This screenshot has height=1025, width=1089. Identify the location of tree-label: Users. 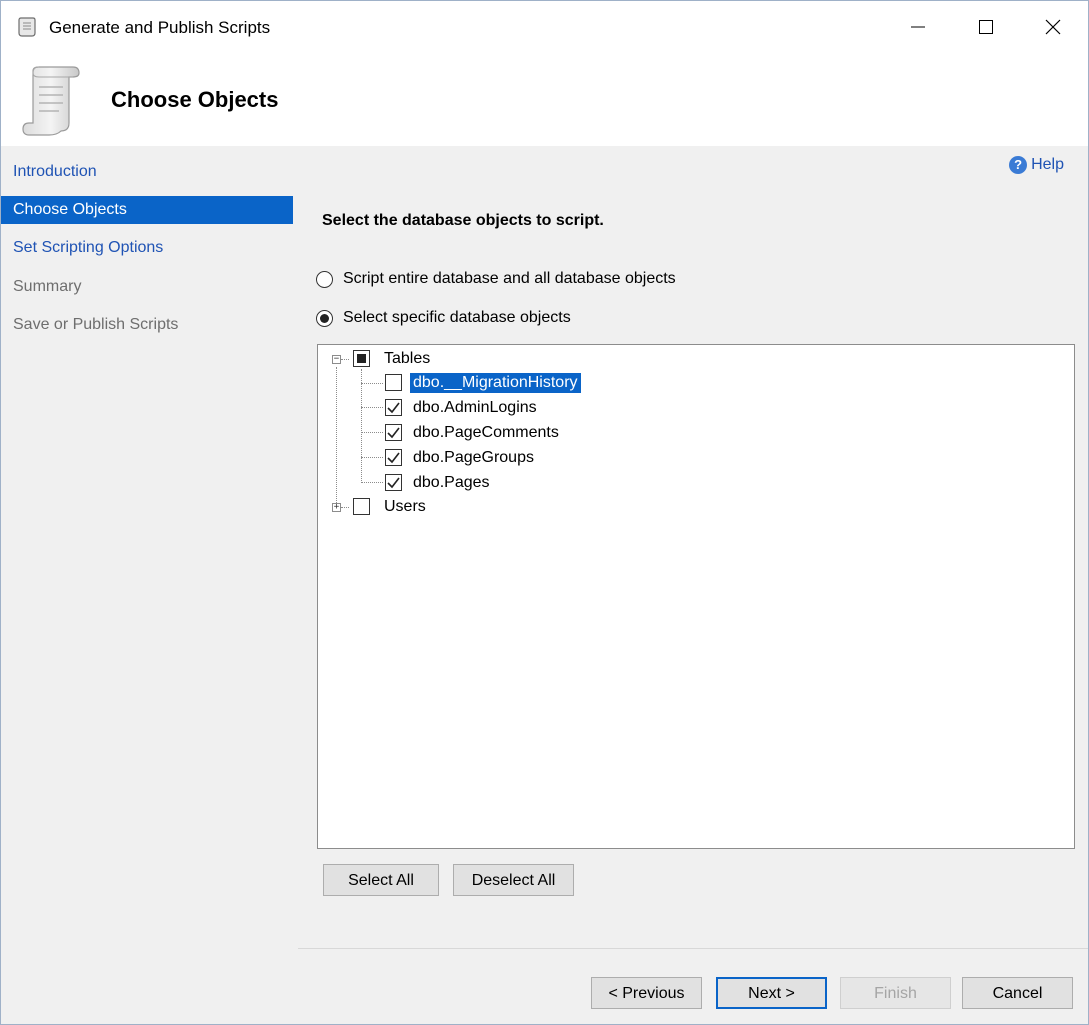
(405, 506).